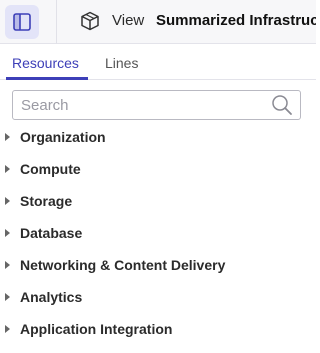 The height and width of the screenshot is (353, 320). What do you see at coordinates (158, 62) in the screenshot?
I see `panel-tabs: Resources Lines` at bounding box center [158, 62].